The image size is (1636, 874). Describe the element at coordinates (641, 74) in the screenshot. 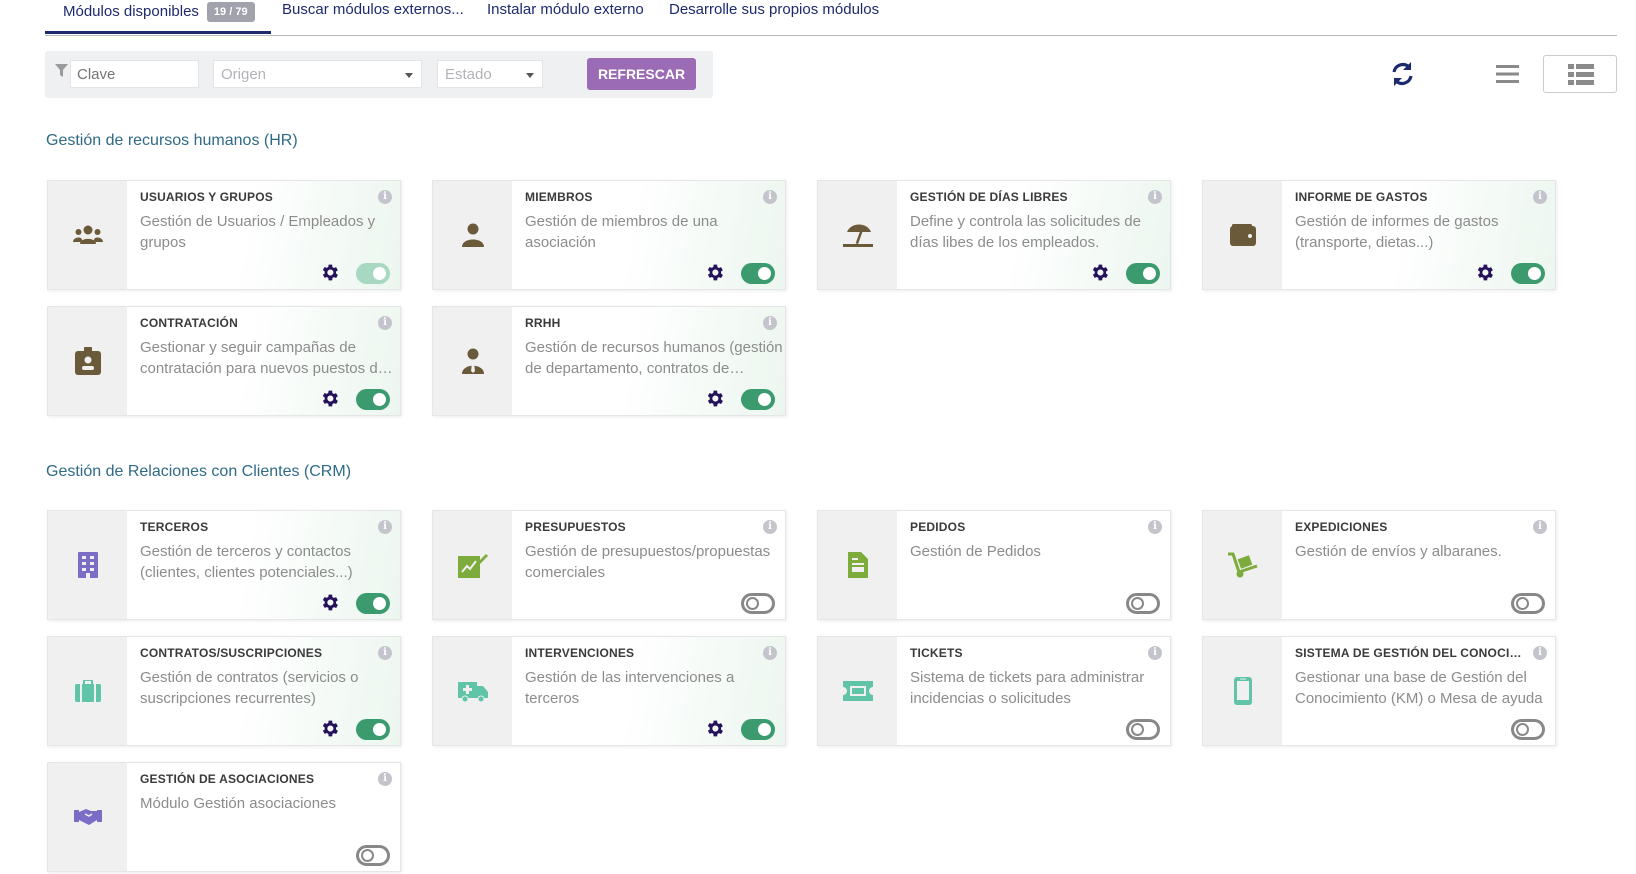

I see `refresh-button: REFRESCAR` at that location.